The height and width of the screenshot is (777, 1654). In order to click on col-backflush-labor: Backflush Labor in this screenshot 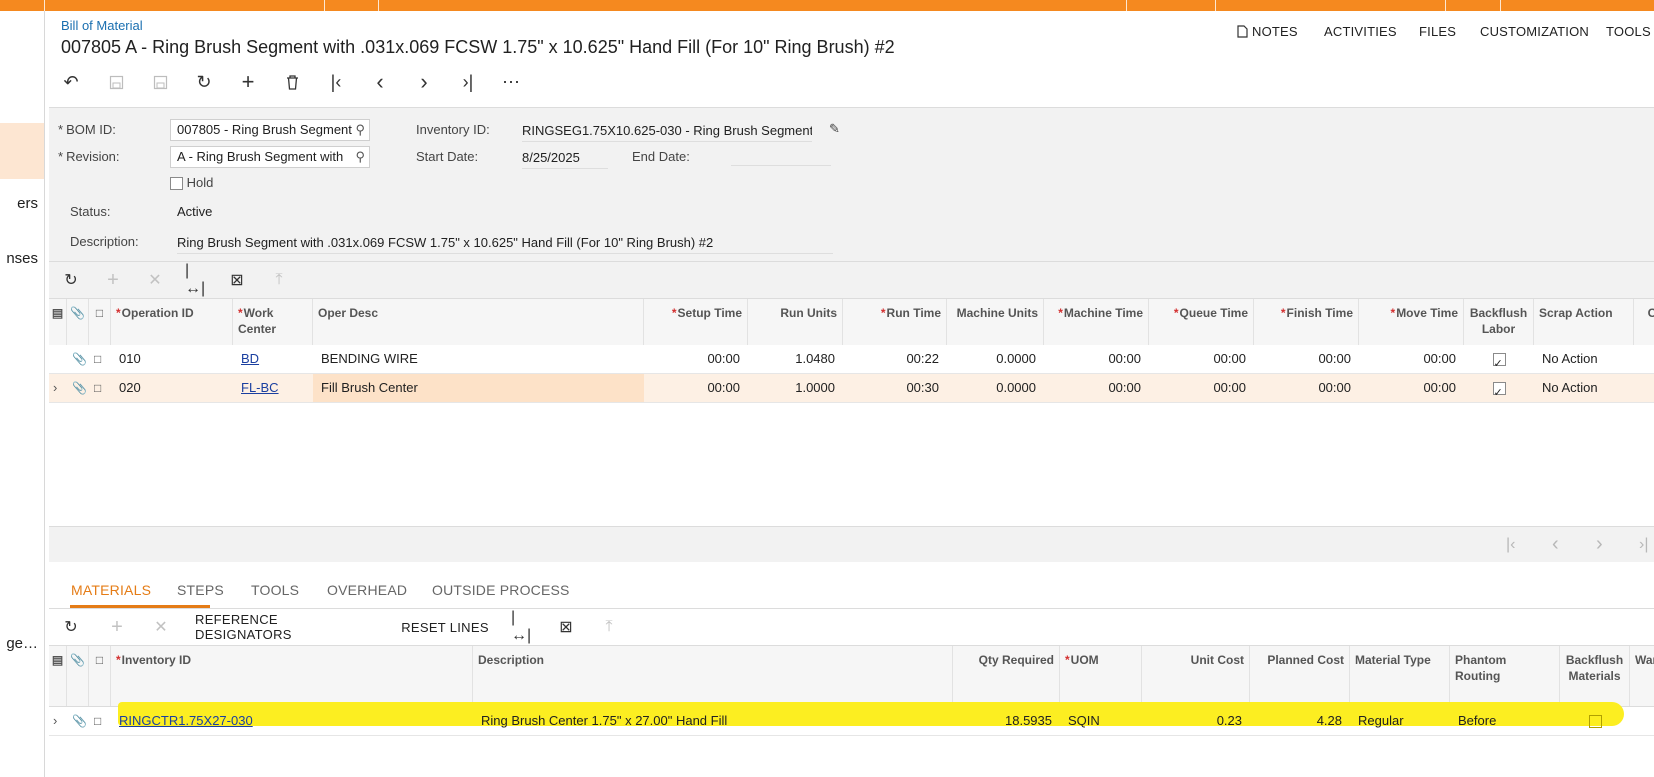, I will do `click(1499, 322)`.